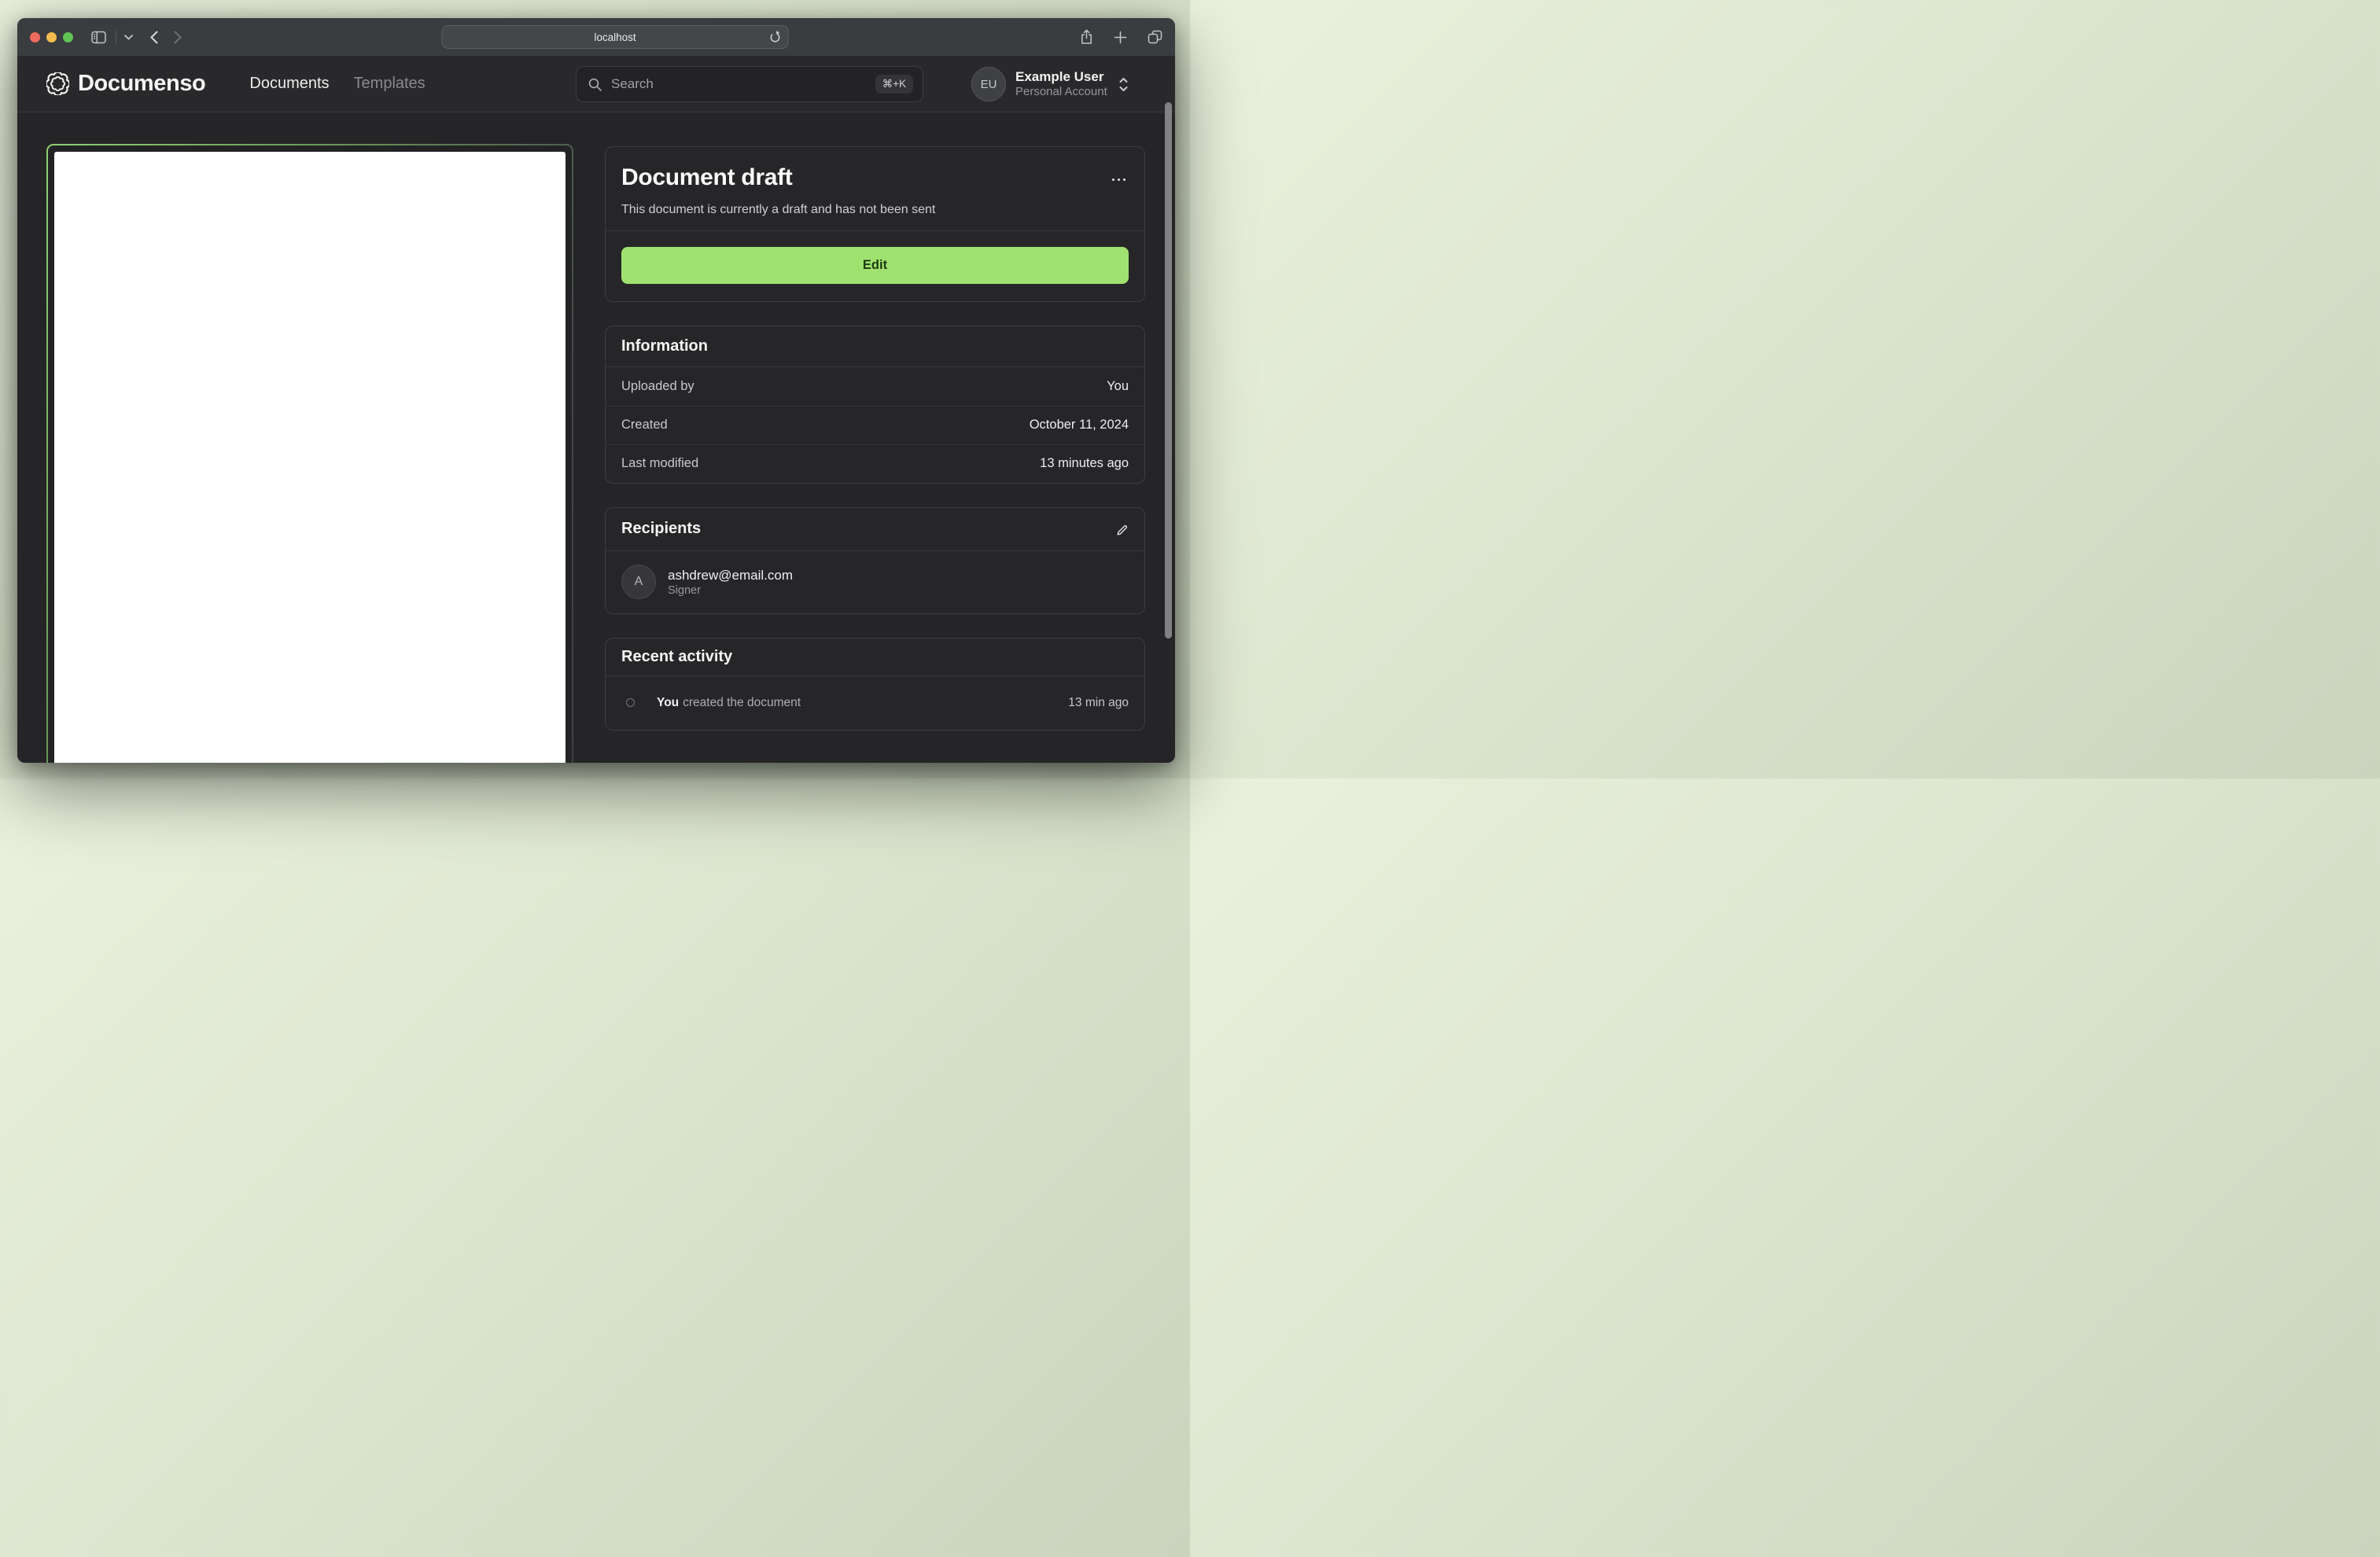 This screenshot has height=1557, width=2380. I want to click on information-title: Information, so click(875, 346).